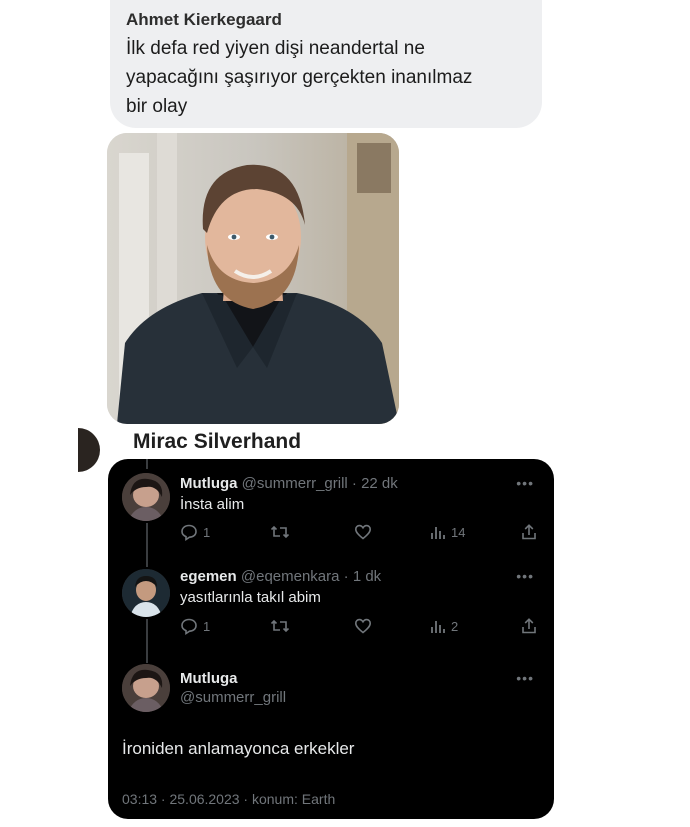 This screenshot has width=690, height=827. I want to click on tweet-time: · 1 dk, so click(362, 576).